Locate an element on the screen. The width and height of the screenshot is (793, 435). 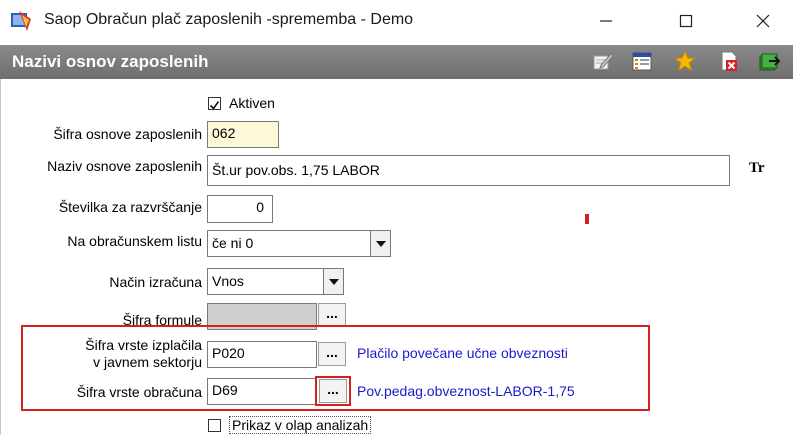
aktiven-label: Aktiven is located at coordinates (252, 103).